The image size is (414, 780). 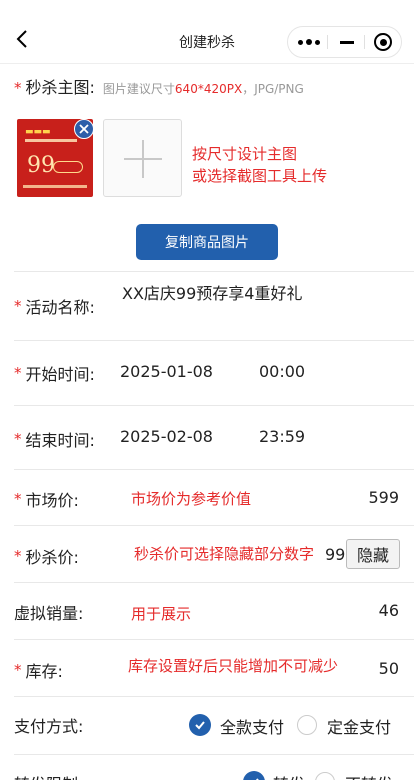 I want to click on thumb-pill, so click(x=68, y=167).